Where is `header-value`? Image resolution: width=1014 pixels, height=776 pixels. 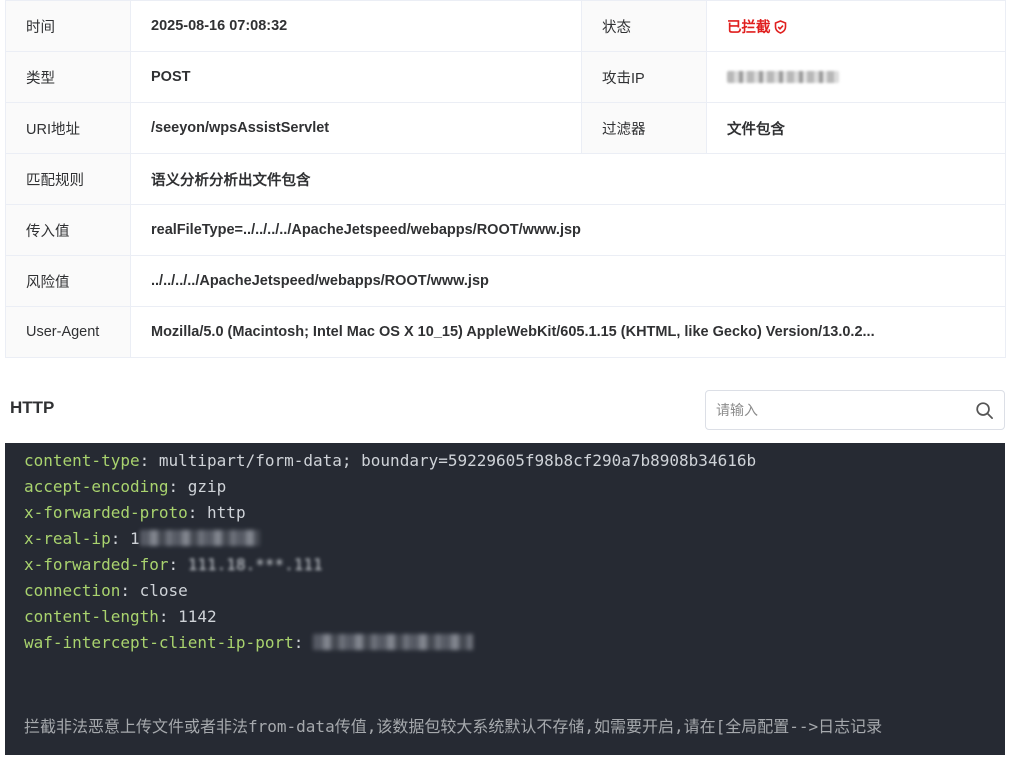 header-value is located at coordinates (308, 642).